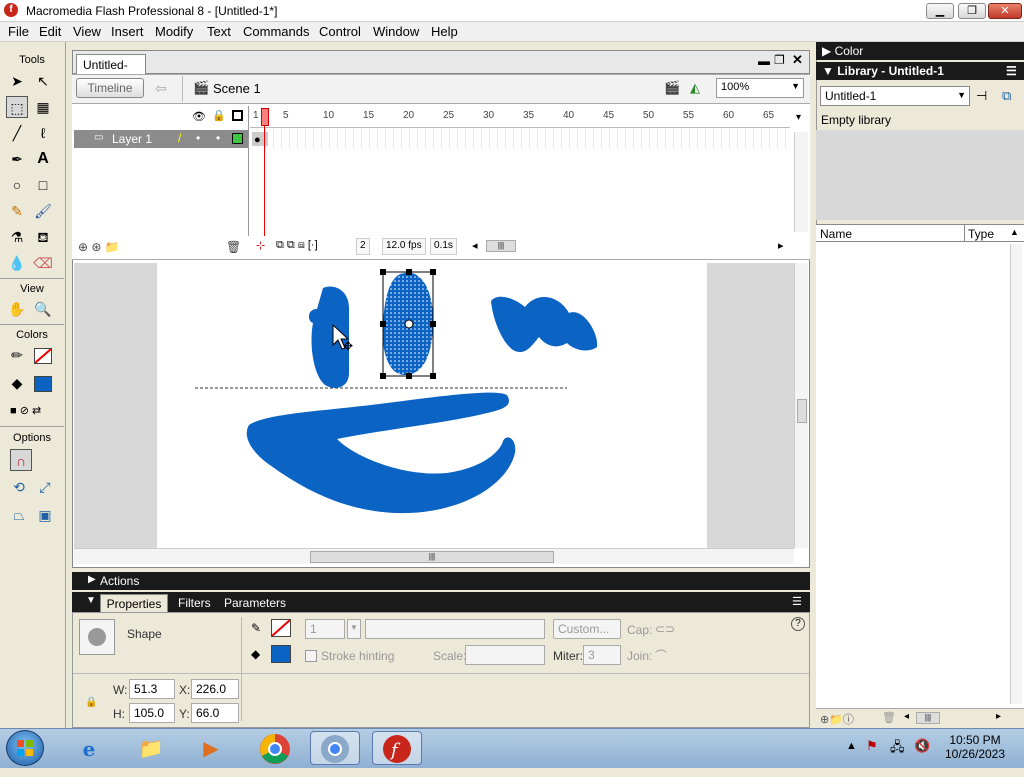 The width and height of the screenshot is (1024, 777). I want to click on minimize-button: ▁, so click(940, 11).